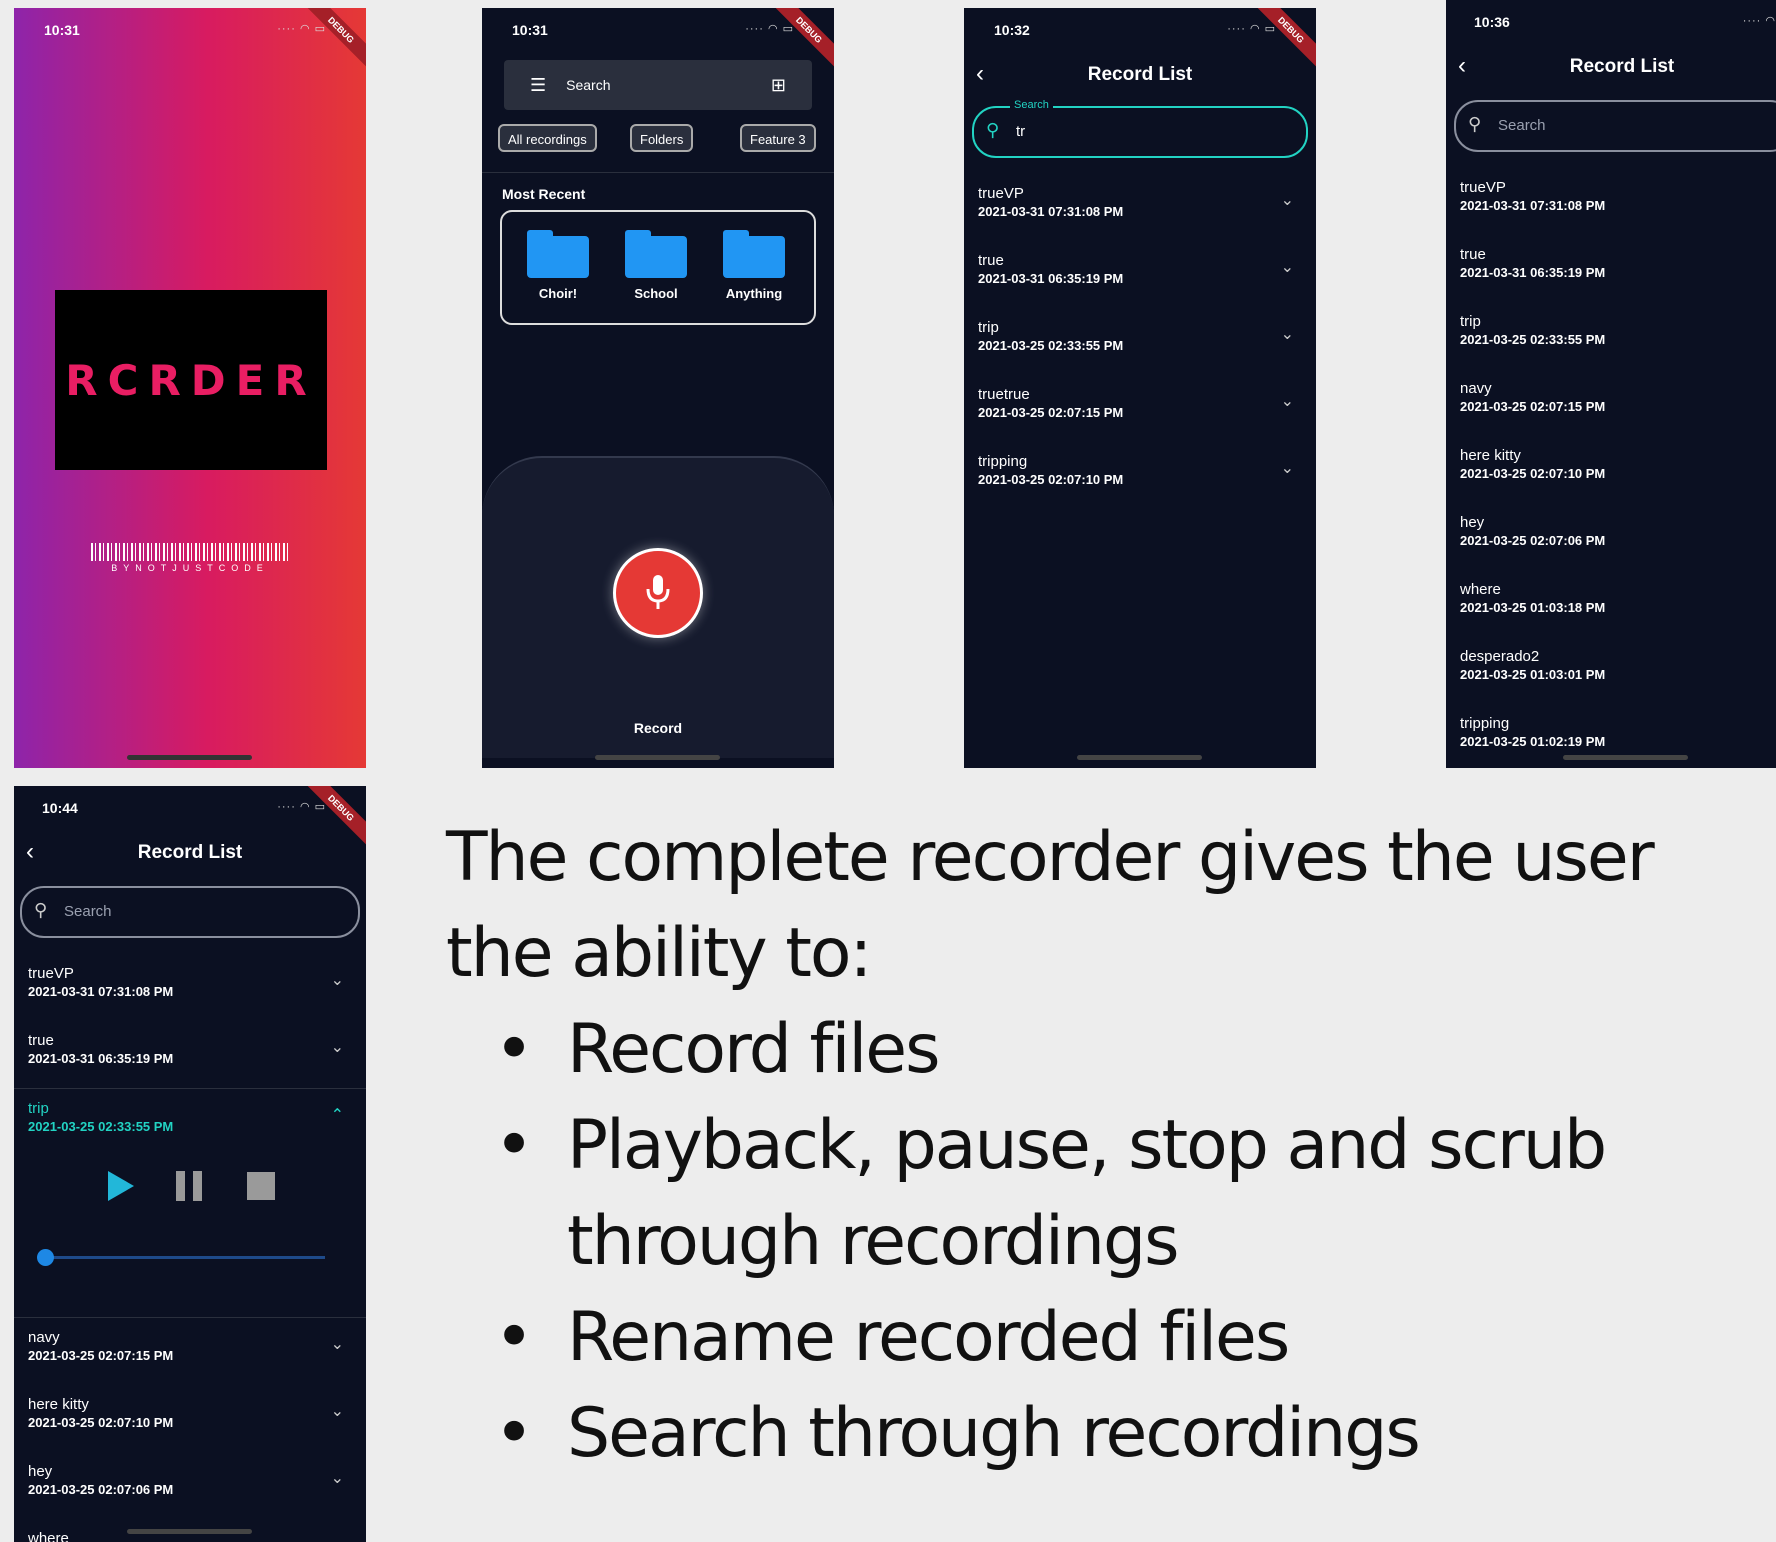 Image resolution: width=1776 pixels, height=1542 pixels. I want to click on chip-feature-3: Feature 3, so click(778, 138).